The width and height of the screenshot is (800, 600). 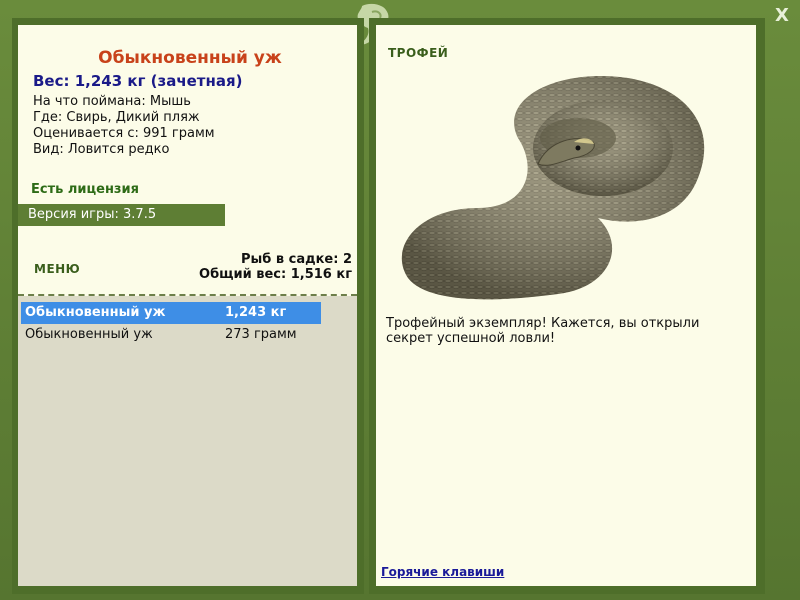 I want to click on trophy-label: ТРОФЕЙ, so click(x=418, y=53).